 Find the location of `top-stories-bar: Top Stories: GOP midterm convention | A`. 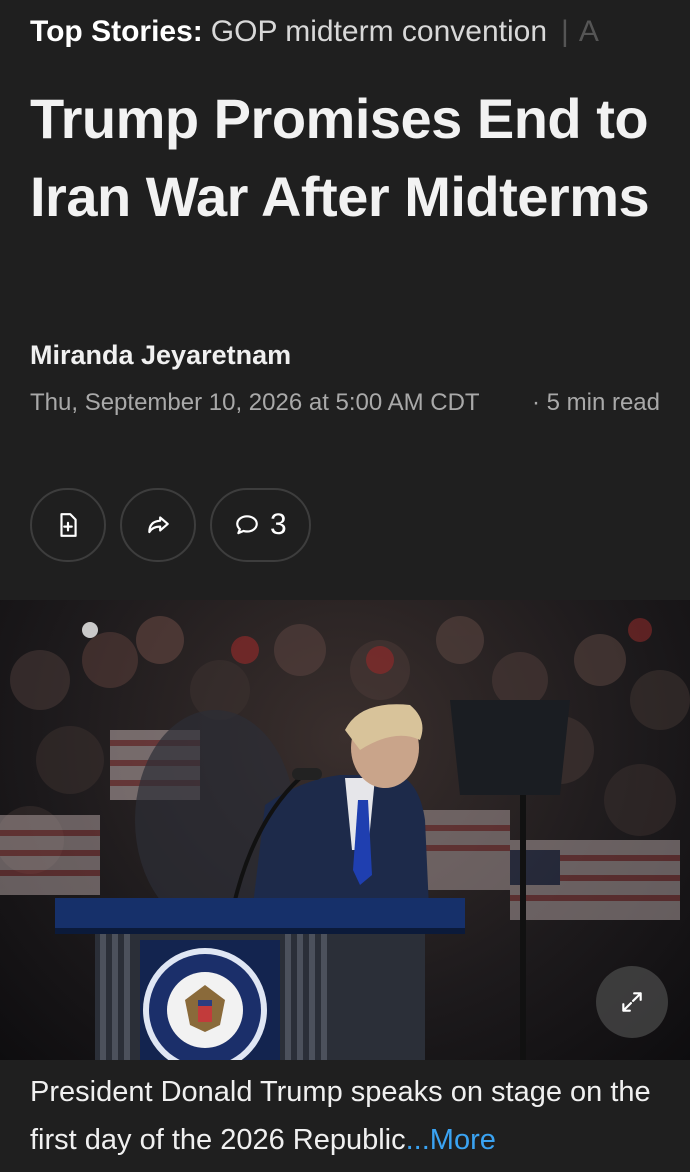

top-stories-bar: Top Stories: GOP midterm convention | A is located at coordinates (345, 32).